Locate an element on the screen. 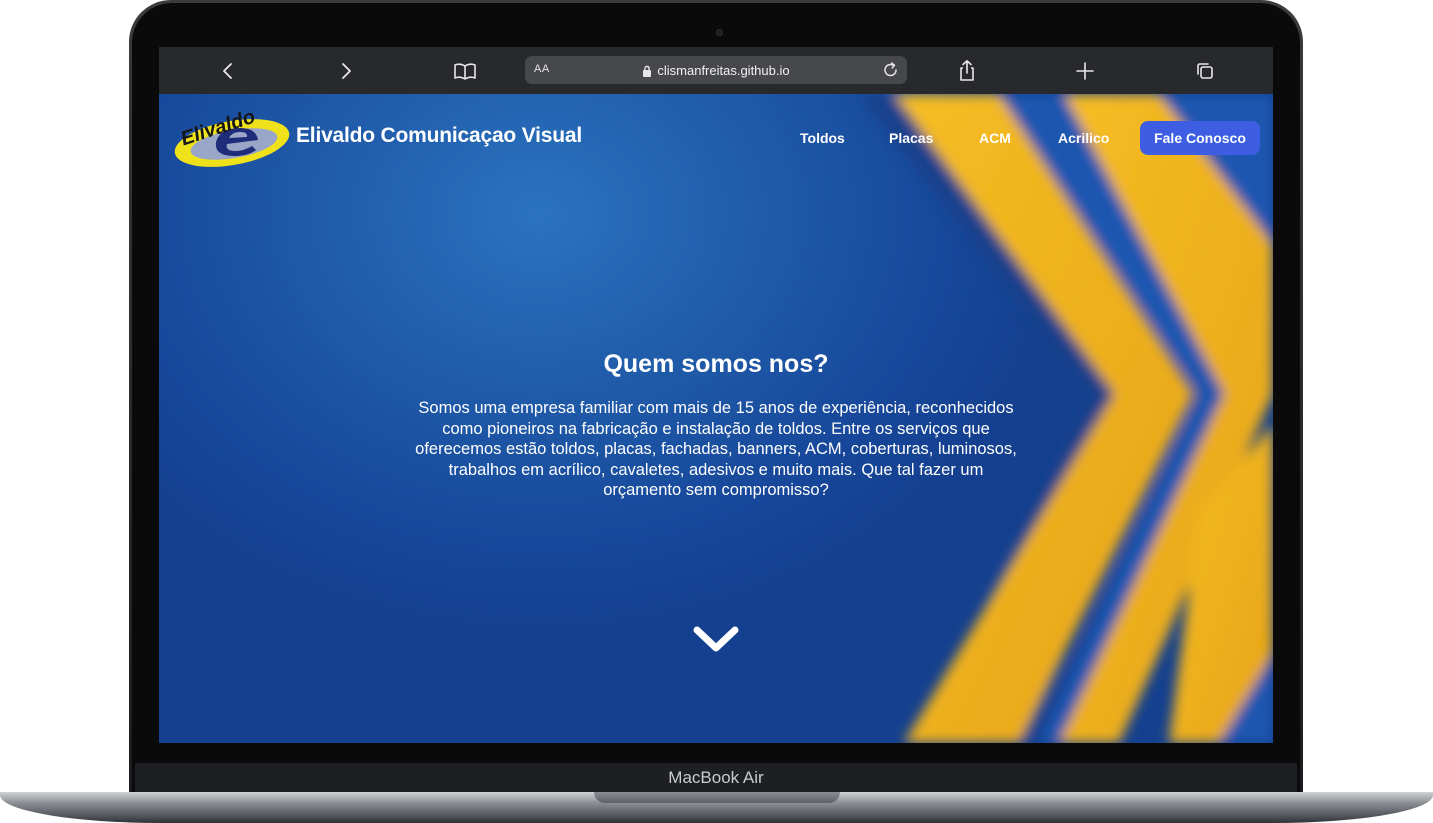 Image resolution: width=1433 pixels, height=823 pixels. lock-icon is located at coordinates (647, 70).